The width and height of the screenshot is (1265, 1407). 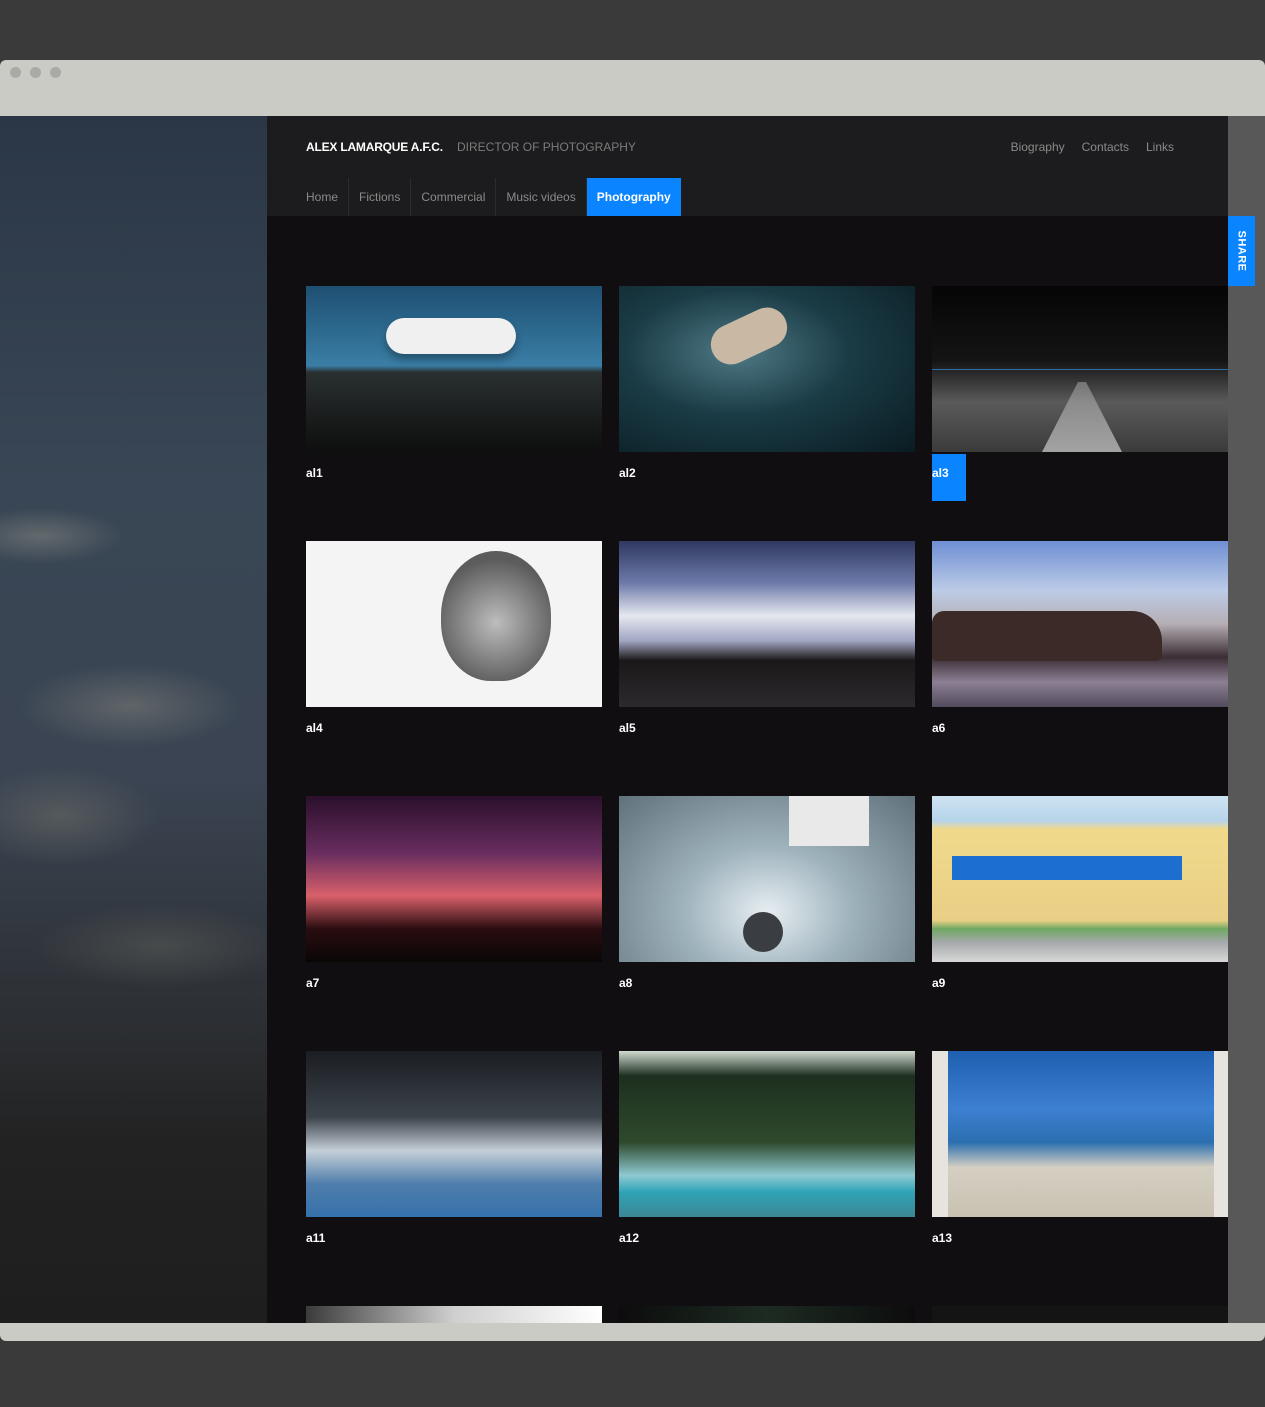 I want to click on photo-caption: a6, so click(x=939, y=728).